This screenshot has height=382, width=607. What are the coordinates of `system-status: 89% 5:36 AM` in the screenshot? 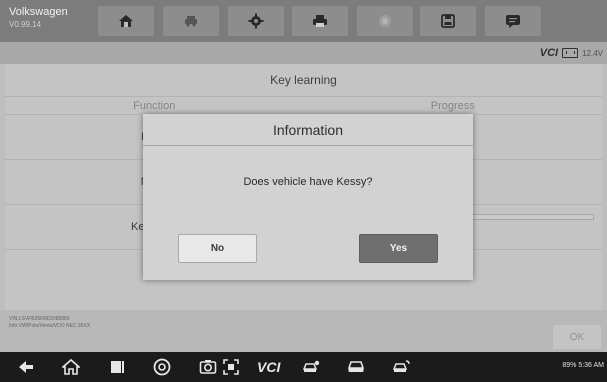 It's located at (583, 365).